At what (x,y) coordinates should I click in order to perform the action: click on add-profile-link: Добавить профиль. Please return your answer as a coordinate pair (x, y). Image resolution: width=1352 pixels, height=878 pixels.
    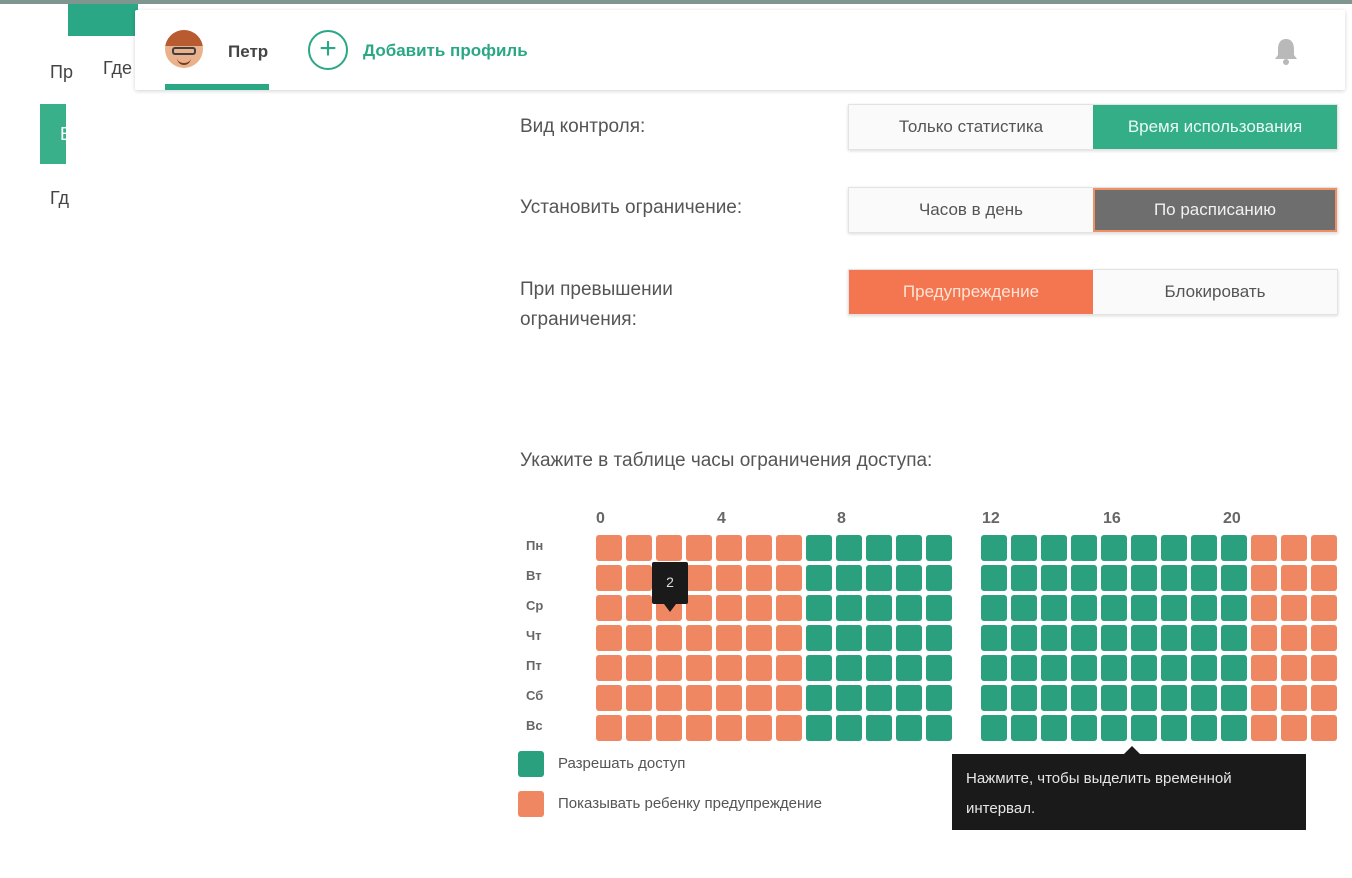
    Looking at the image, I should click on (445, 51).